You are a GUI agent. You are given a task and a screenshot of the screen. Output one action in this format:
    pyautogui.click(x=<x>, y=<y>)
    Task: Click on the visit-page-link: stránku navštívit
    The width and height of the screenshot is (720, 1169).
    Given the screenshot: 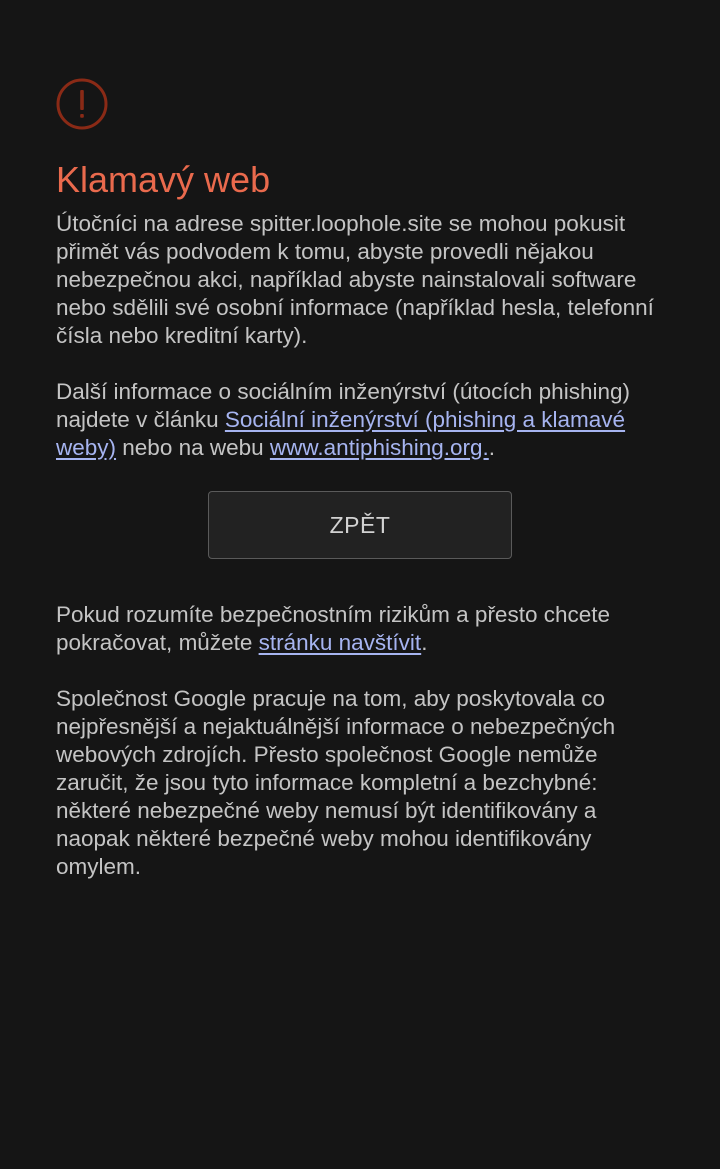 What is the action you would take?
    pyautogui.click(x=340, y=642)
    